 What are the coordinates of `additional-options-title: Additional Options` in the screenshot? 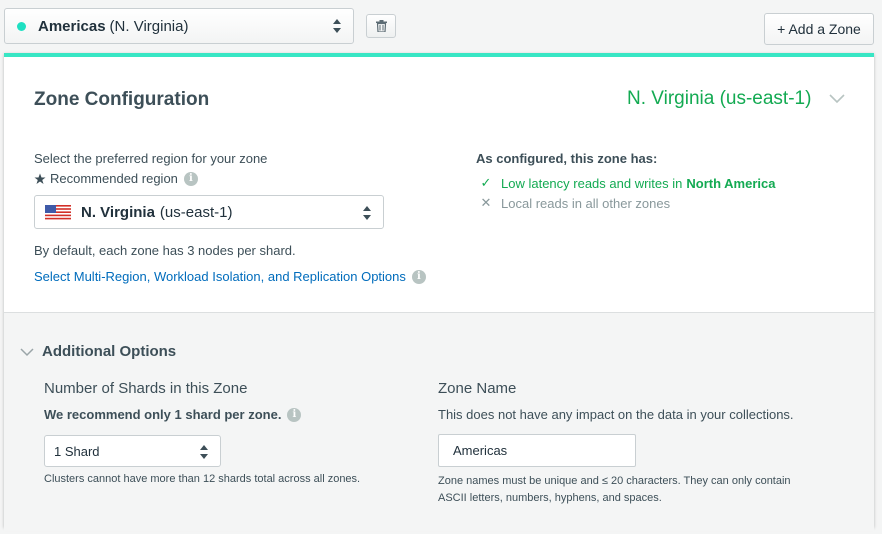 It's located at (109, 351).